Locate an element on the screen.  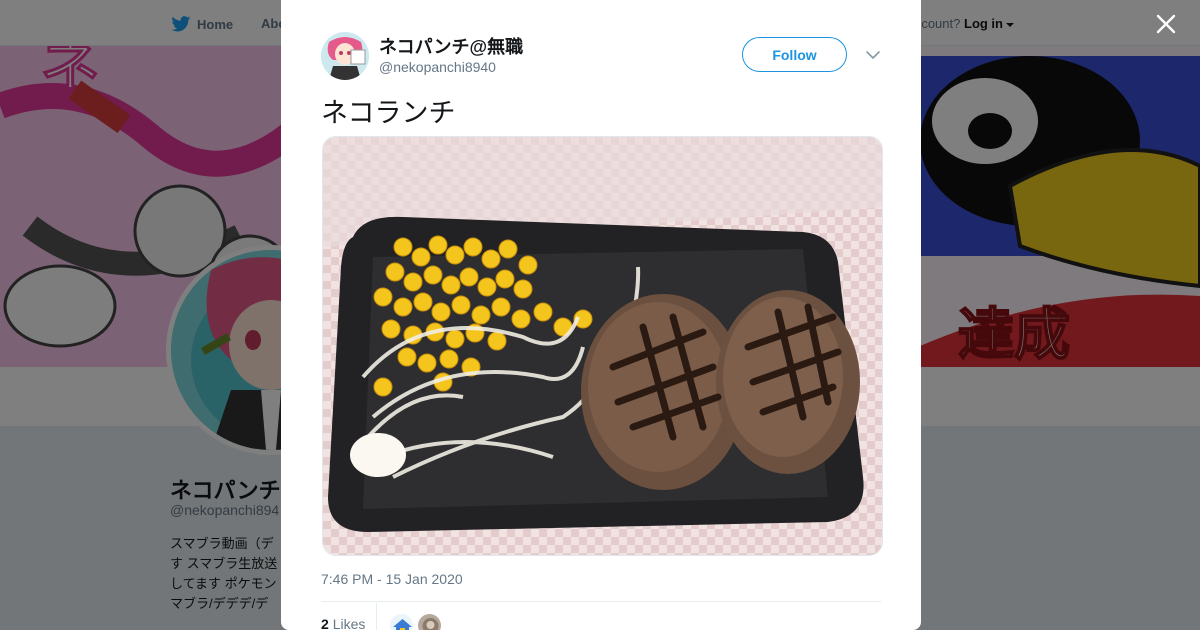
likes-number: 2 is located at coordinates (325, 623).